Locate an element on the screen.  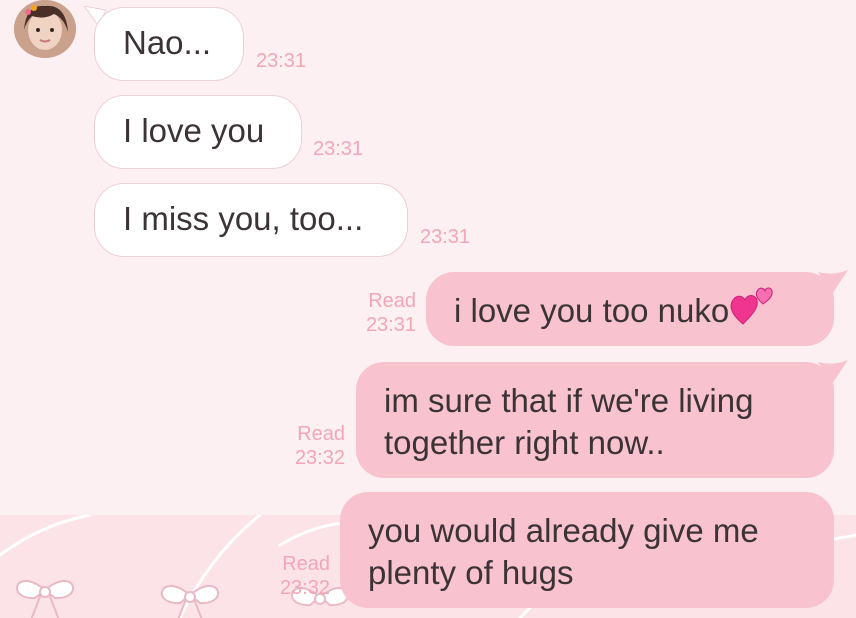
message-text-line: together right now.. is located at coordinates (524, 442).